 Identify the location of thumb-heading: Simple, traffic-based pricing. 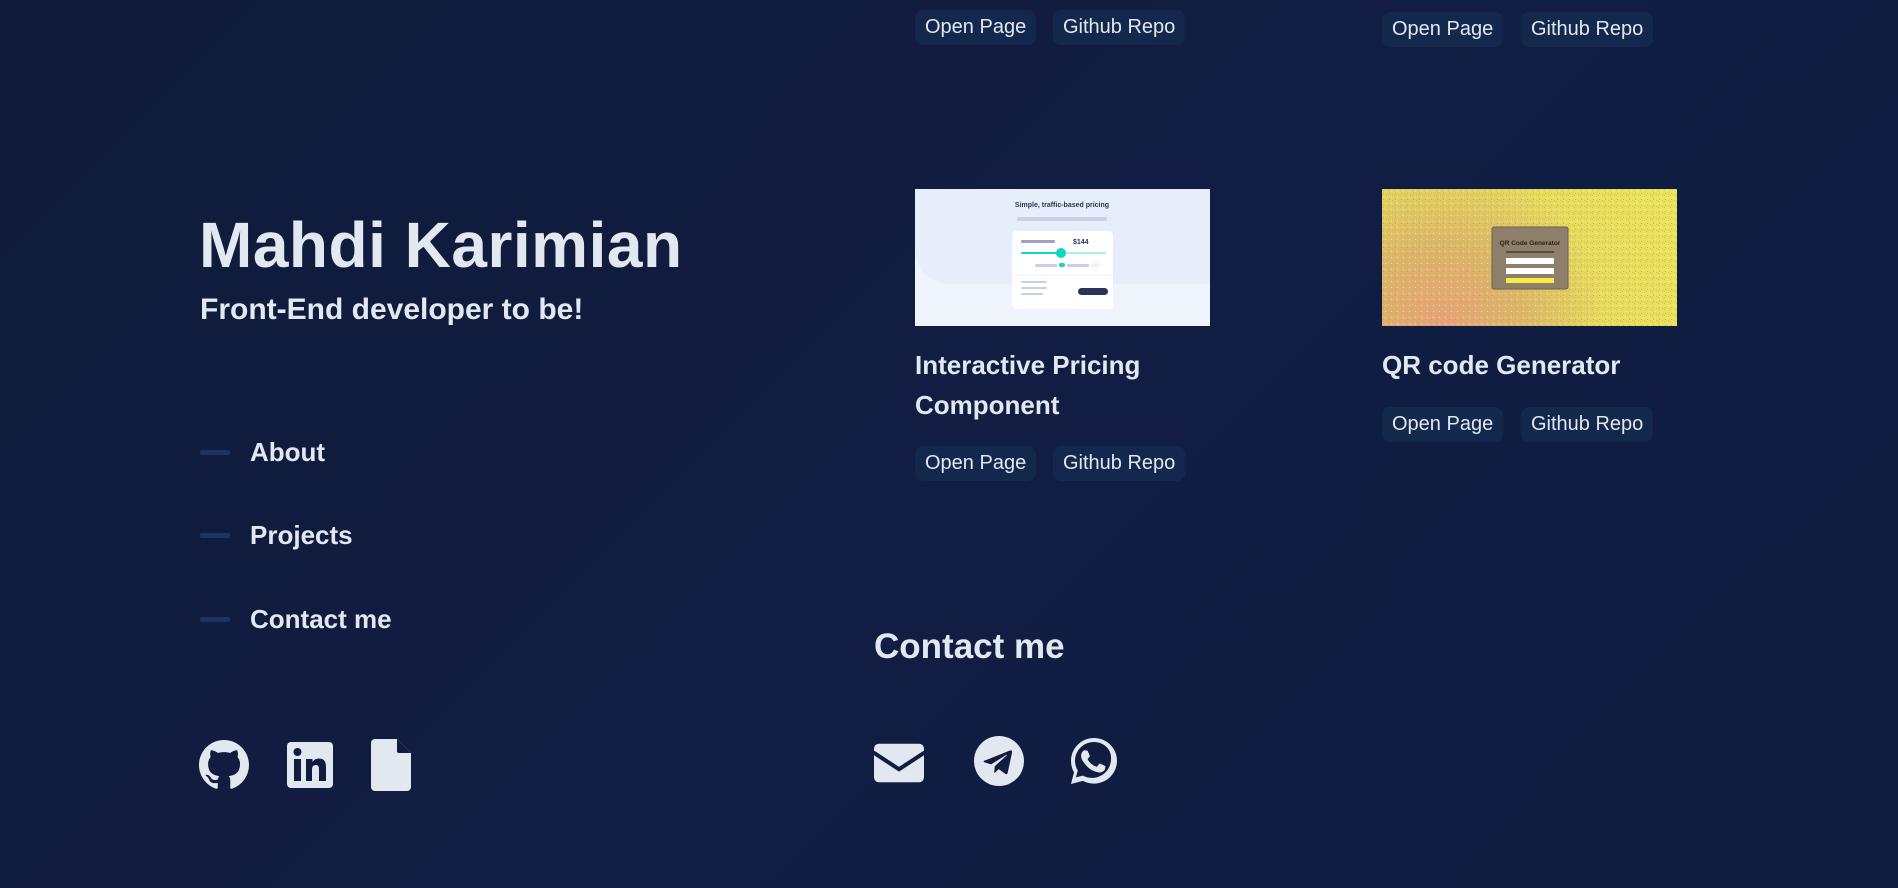
(1062, 205).